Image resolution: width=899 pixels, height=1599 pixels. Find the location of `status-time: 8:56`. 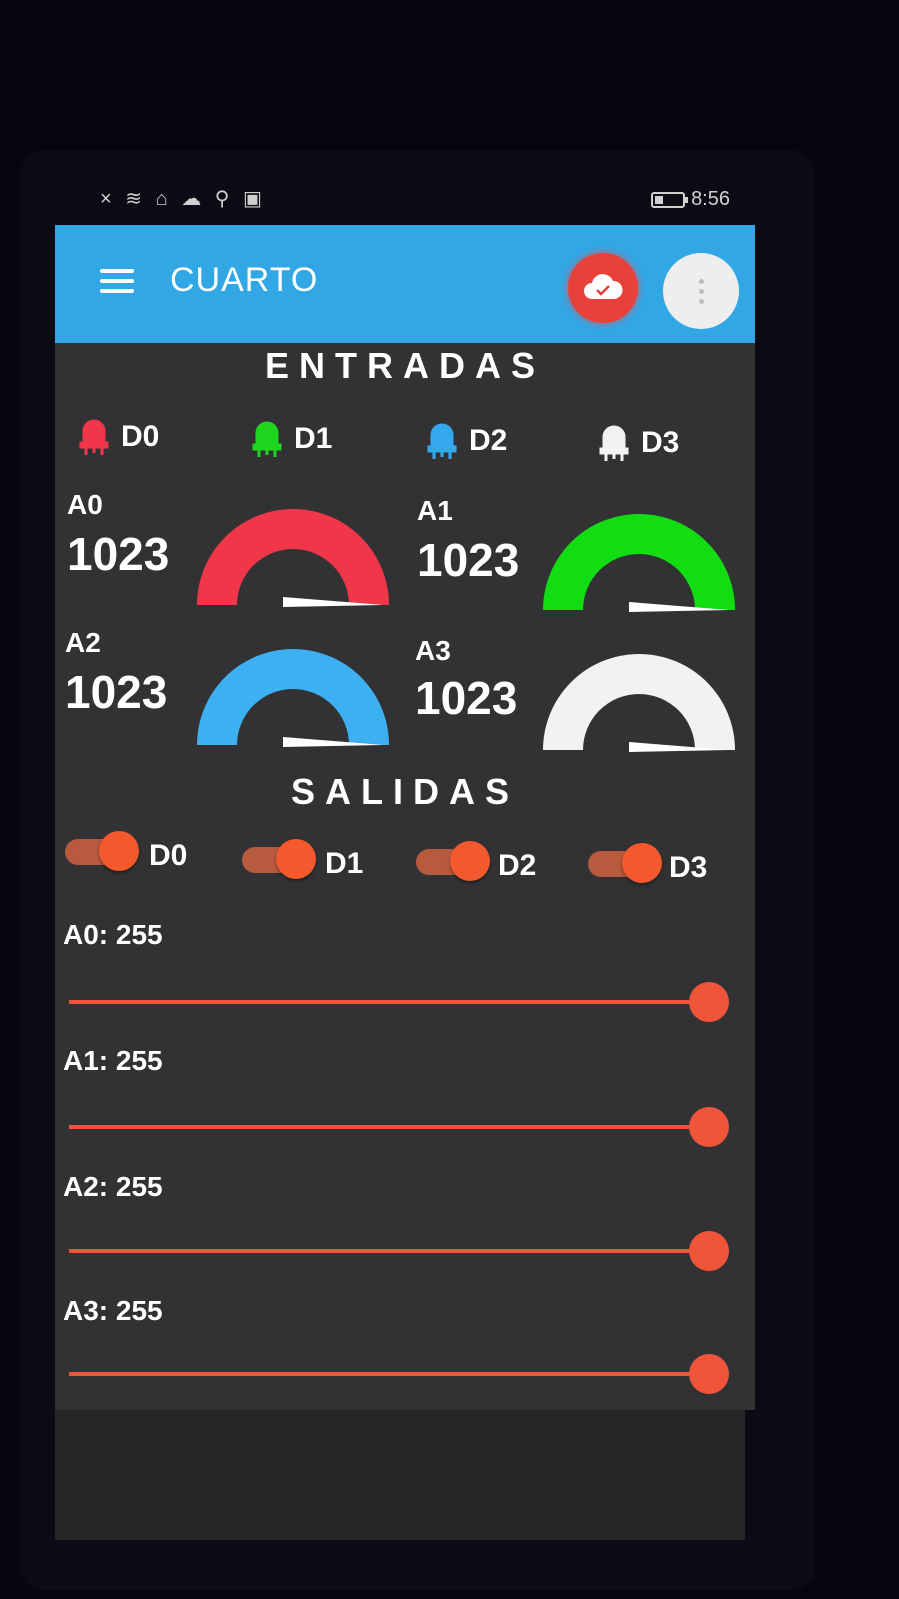

status-time: 8:56 is located at coordinates (710, 199).